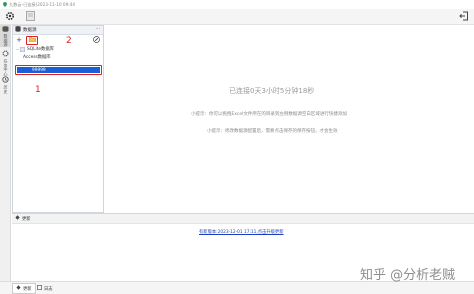  What do you see at coordinates (408, 275) in the screenshot?
I see `watermark: 知乎 @分析老贼` at bounding box center [408, 275].